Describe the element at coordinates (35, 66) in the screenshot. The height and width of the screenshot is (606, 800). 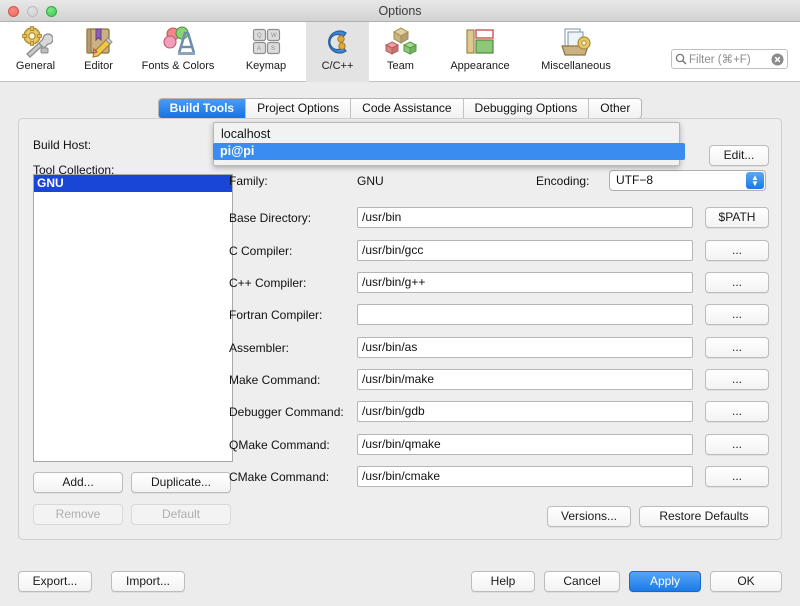
I see `toolbar-item-label: General` at that location.